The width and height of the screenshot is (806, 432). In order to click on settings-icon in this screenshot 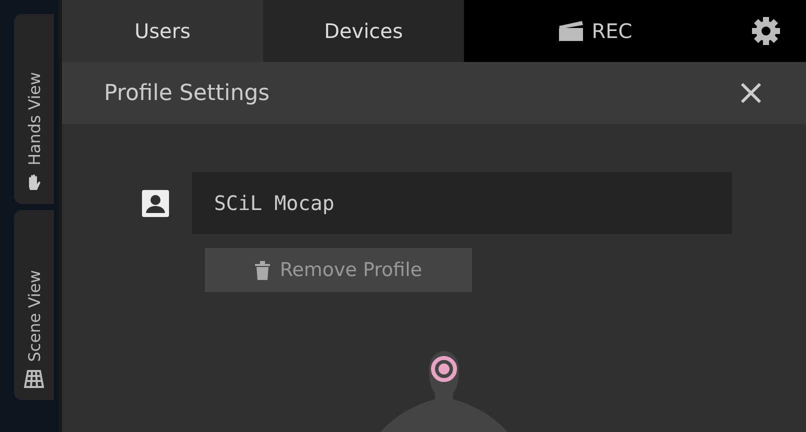, I will do `click(766, 31)`.